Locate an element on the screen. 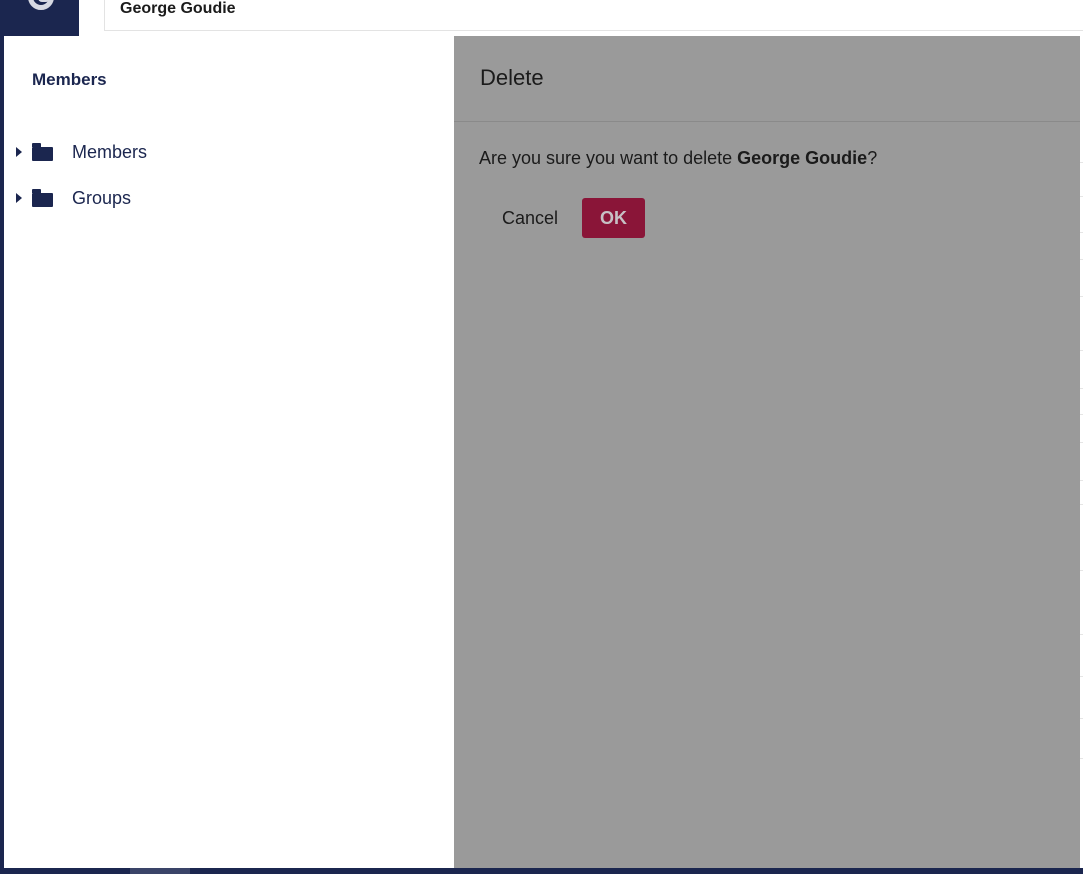  message-prefix: Are you sure you want to delete is located at coordinates (608, 158).